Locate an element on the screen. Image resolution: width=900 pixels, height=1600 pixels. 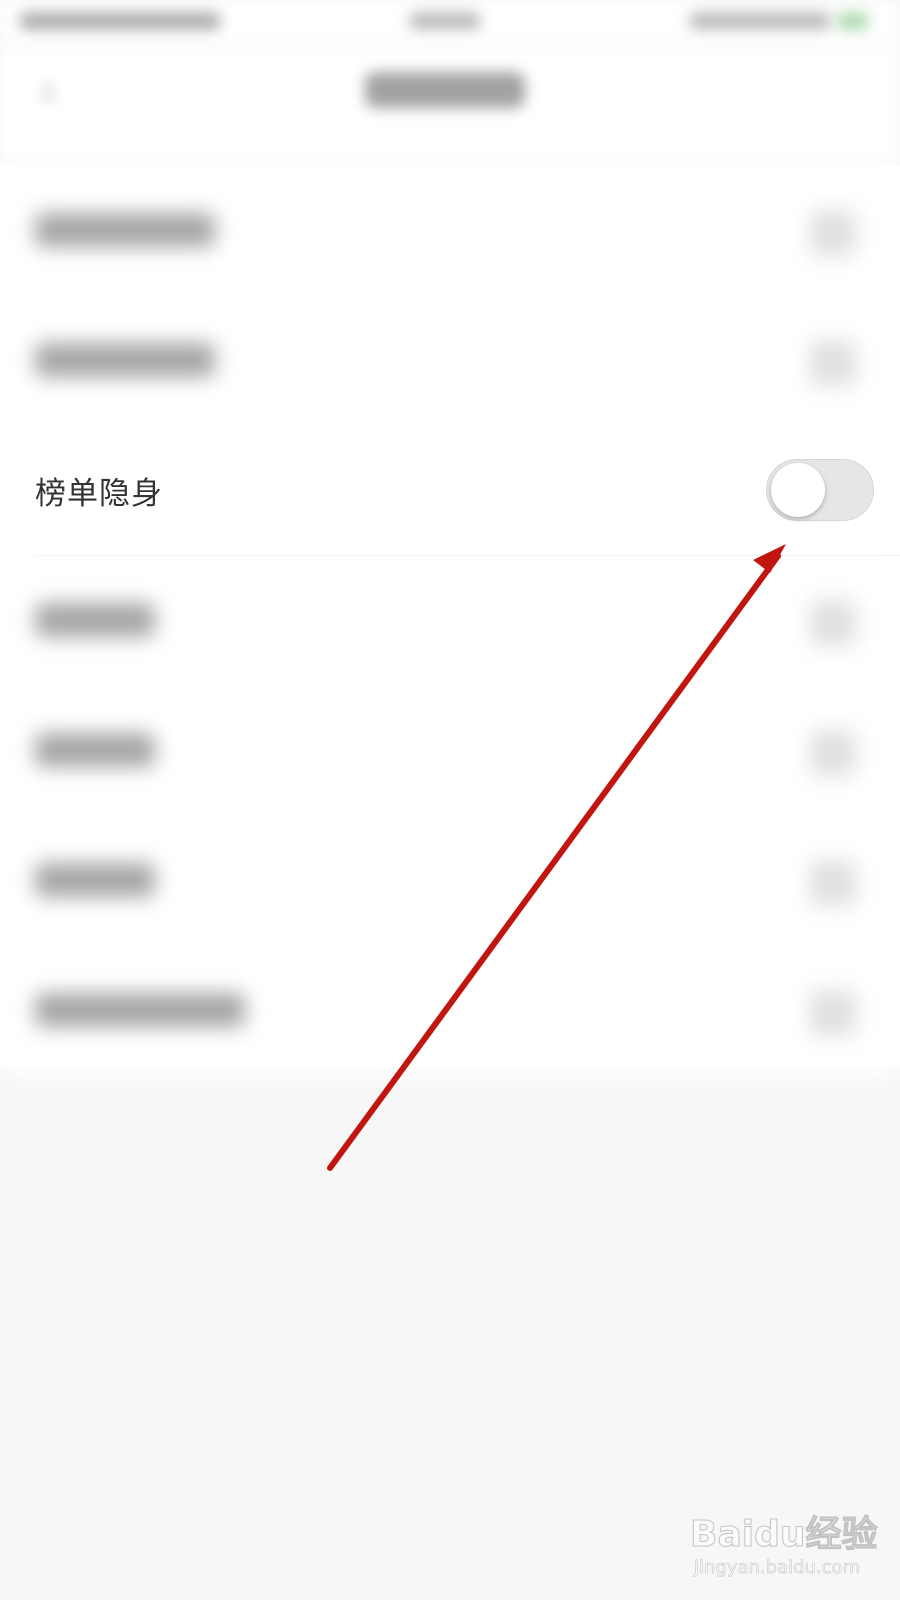
baidu-jingyan-watermark: Baidu经验 jingyan.baidu.com is located at coordinates (785, 1545).